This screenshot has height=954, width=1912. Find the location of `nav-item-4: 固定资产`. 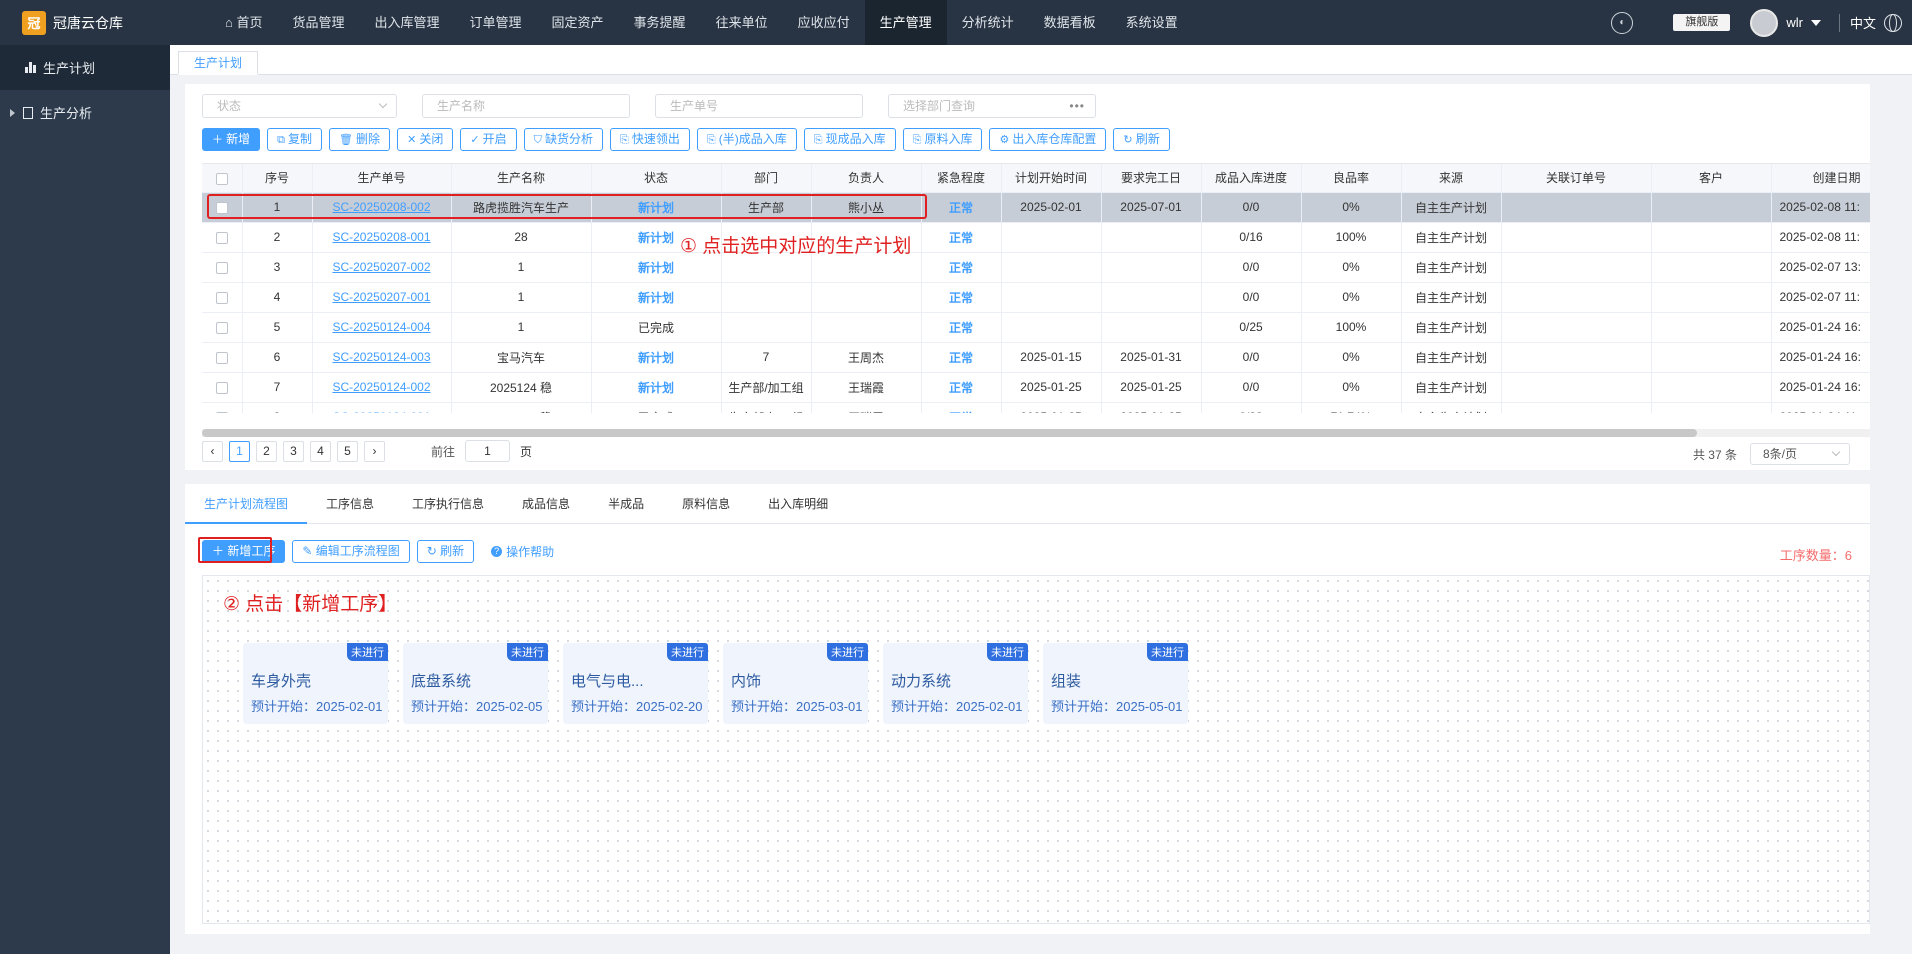

nav-item-4: 固定资产 is located at coordinates (578, 22).